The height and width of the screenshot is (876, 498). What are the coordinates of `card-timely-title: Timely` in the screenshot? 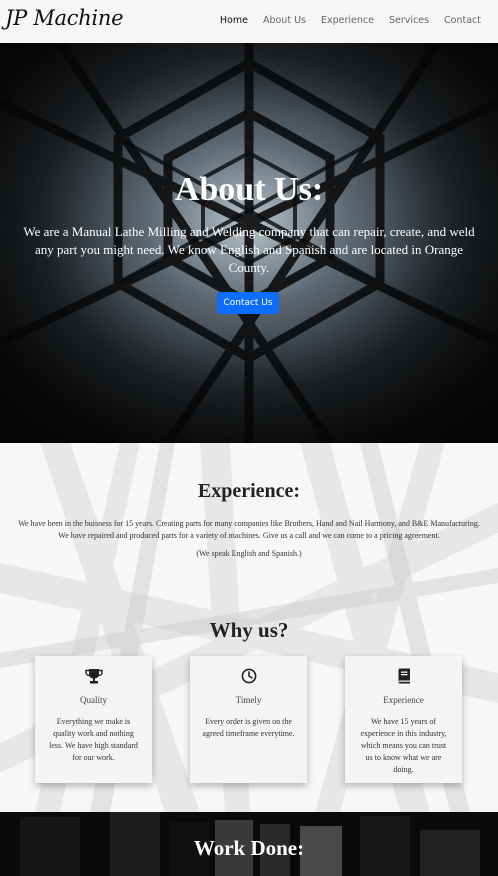 It's located at (248, 700).